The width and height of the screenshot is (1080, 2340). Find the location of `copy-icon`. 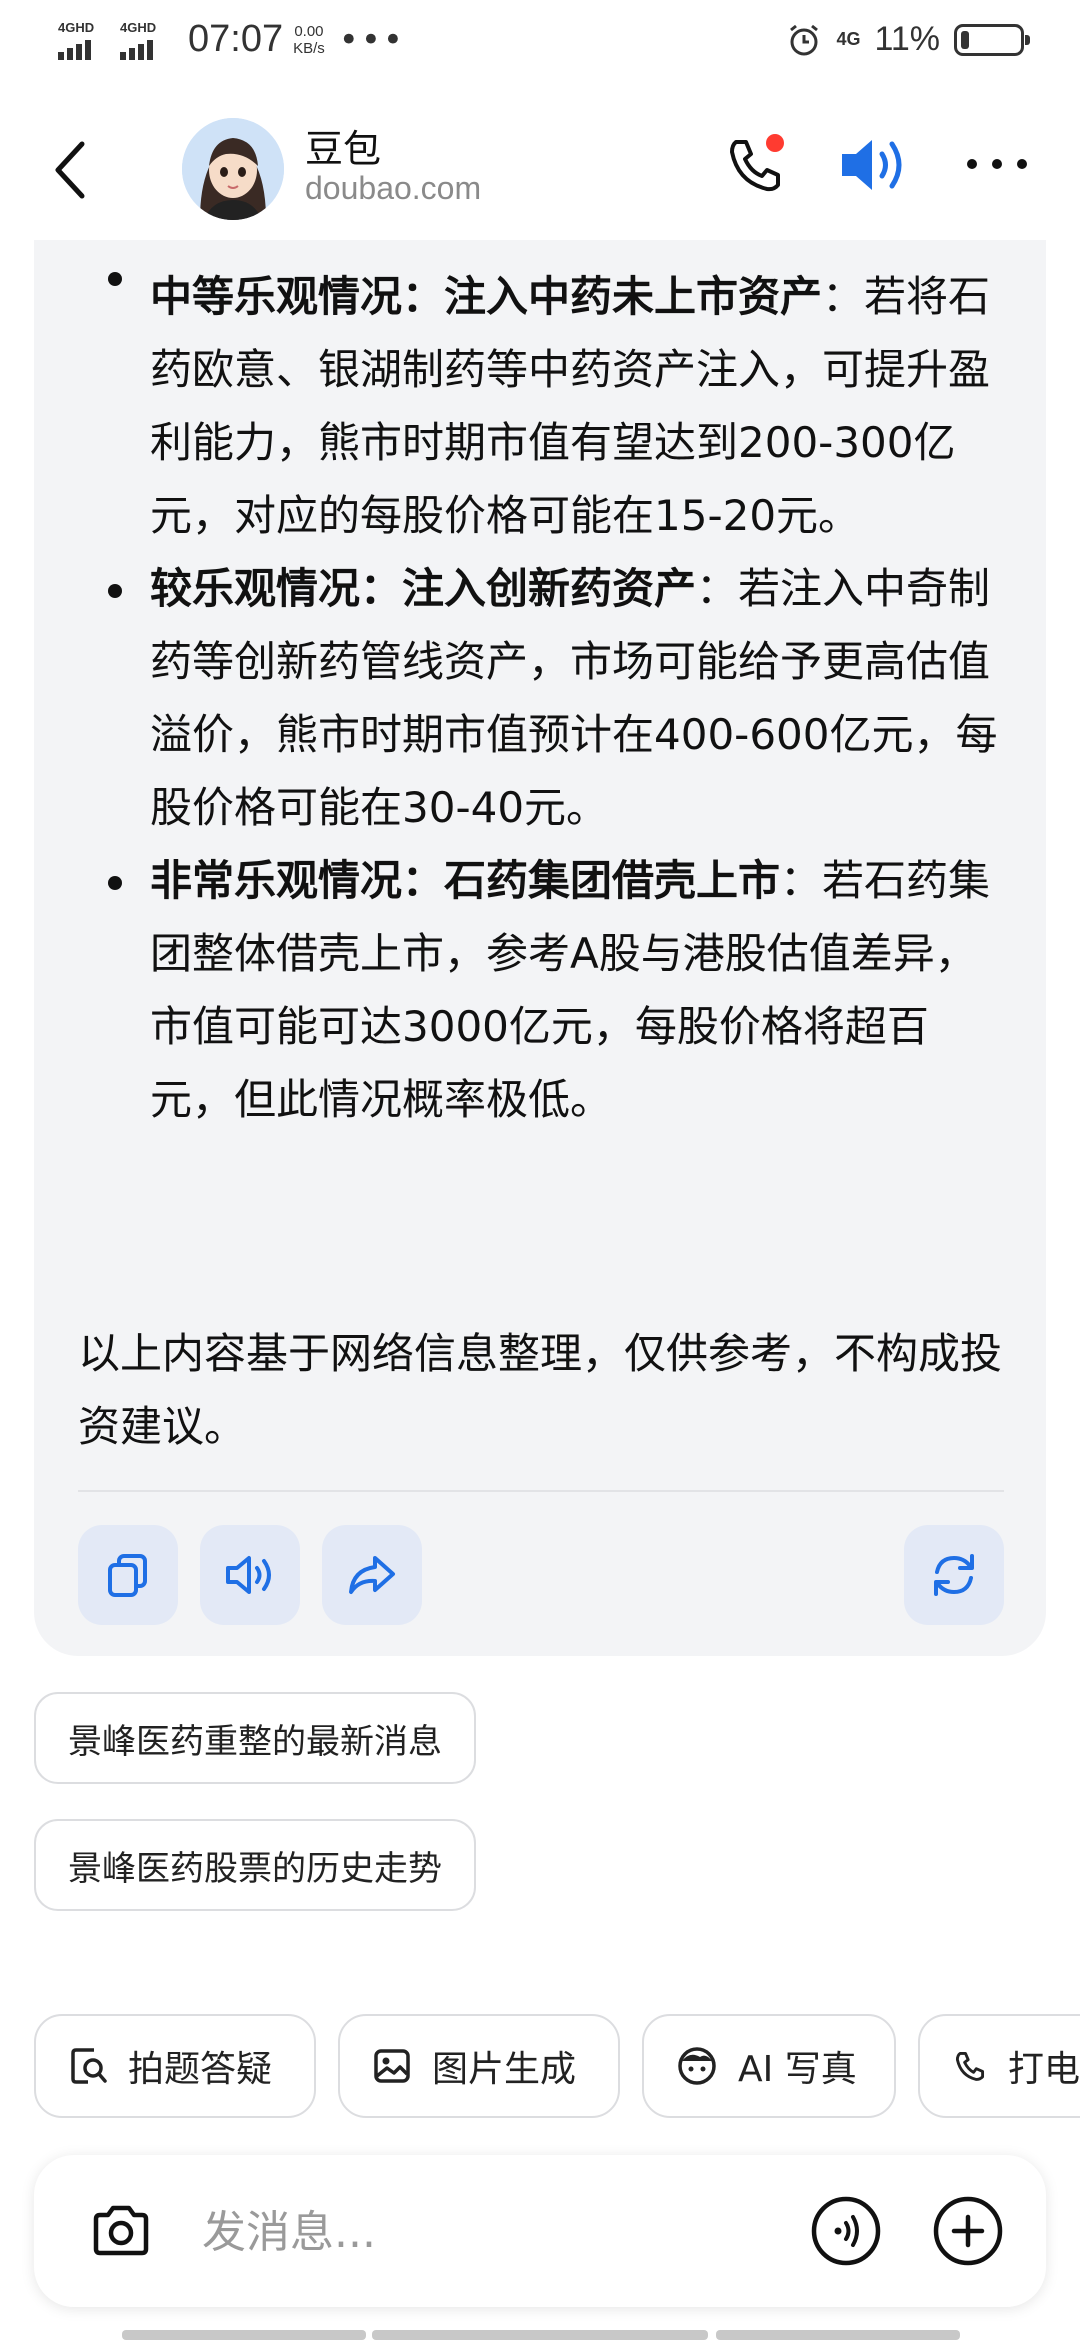

copy-icon is located at coordinates (127, 1575).